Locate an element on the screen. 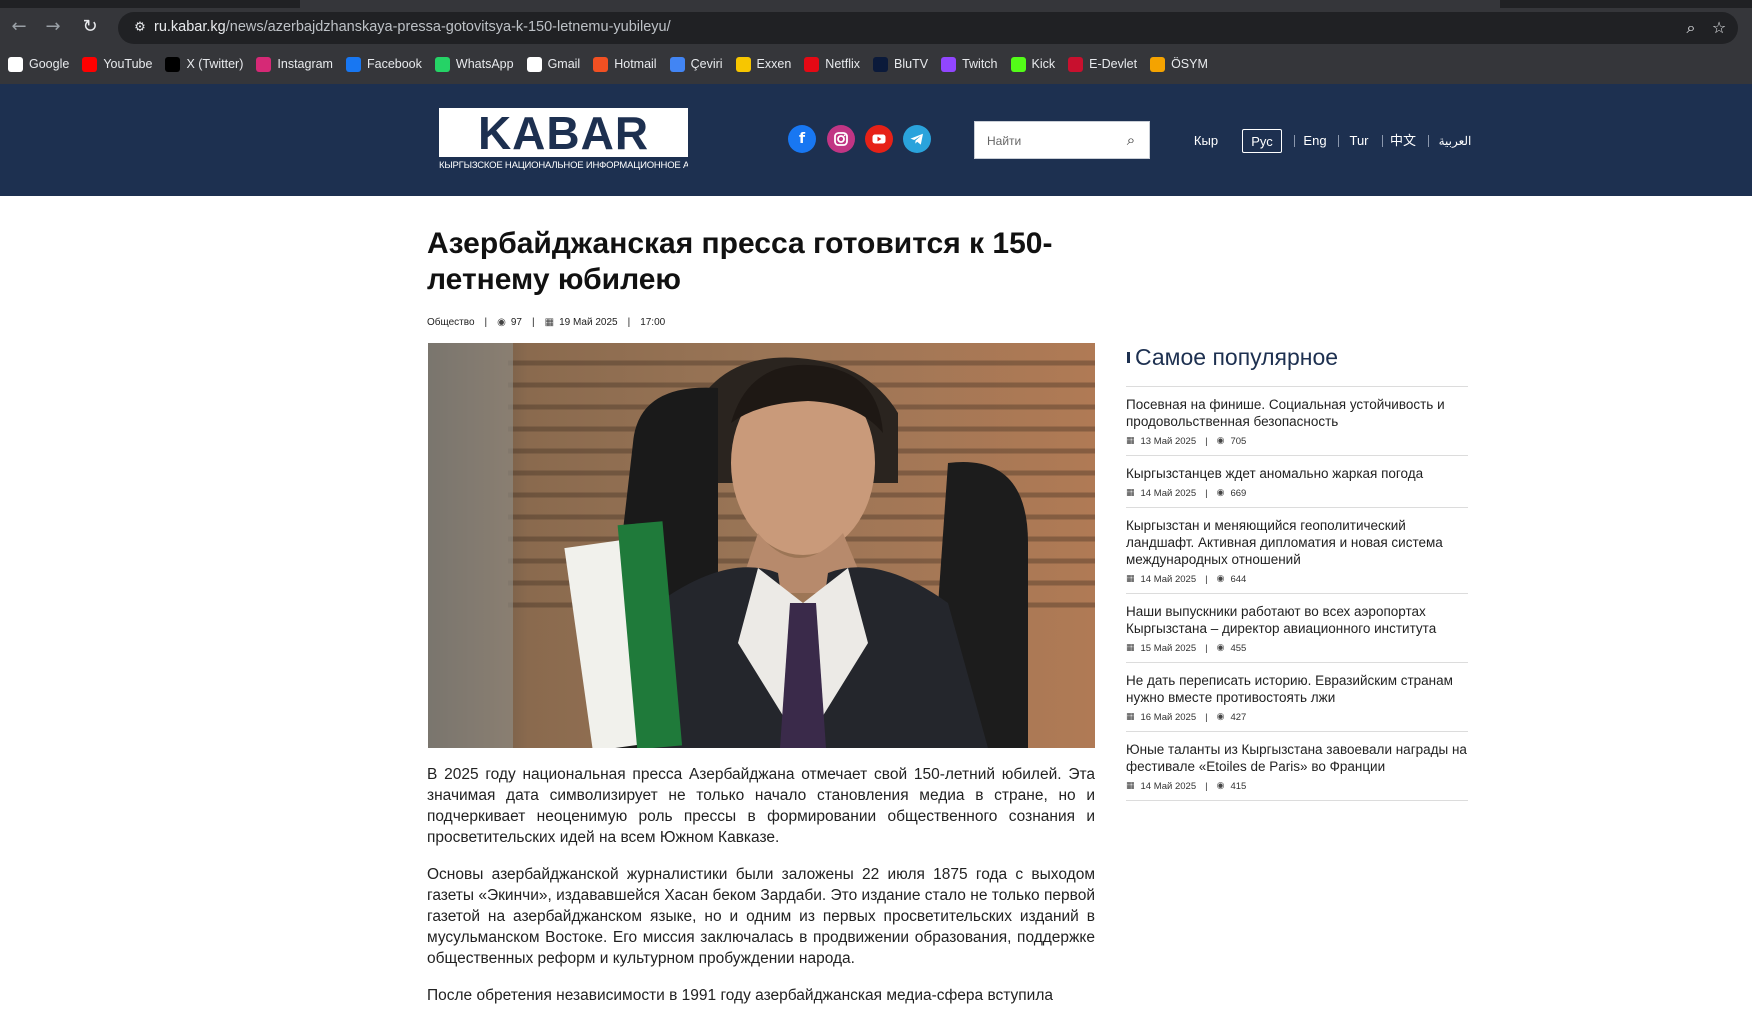 Image resolution: width=1752 pixels, height=1022 pixels. bookmark-label: Instagram is located at coordinates (305, 64).